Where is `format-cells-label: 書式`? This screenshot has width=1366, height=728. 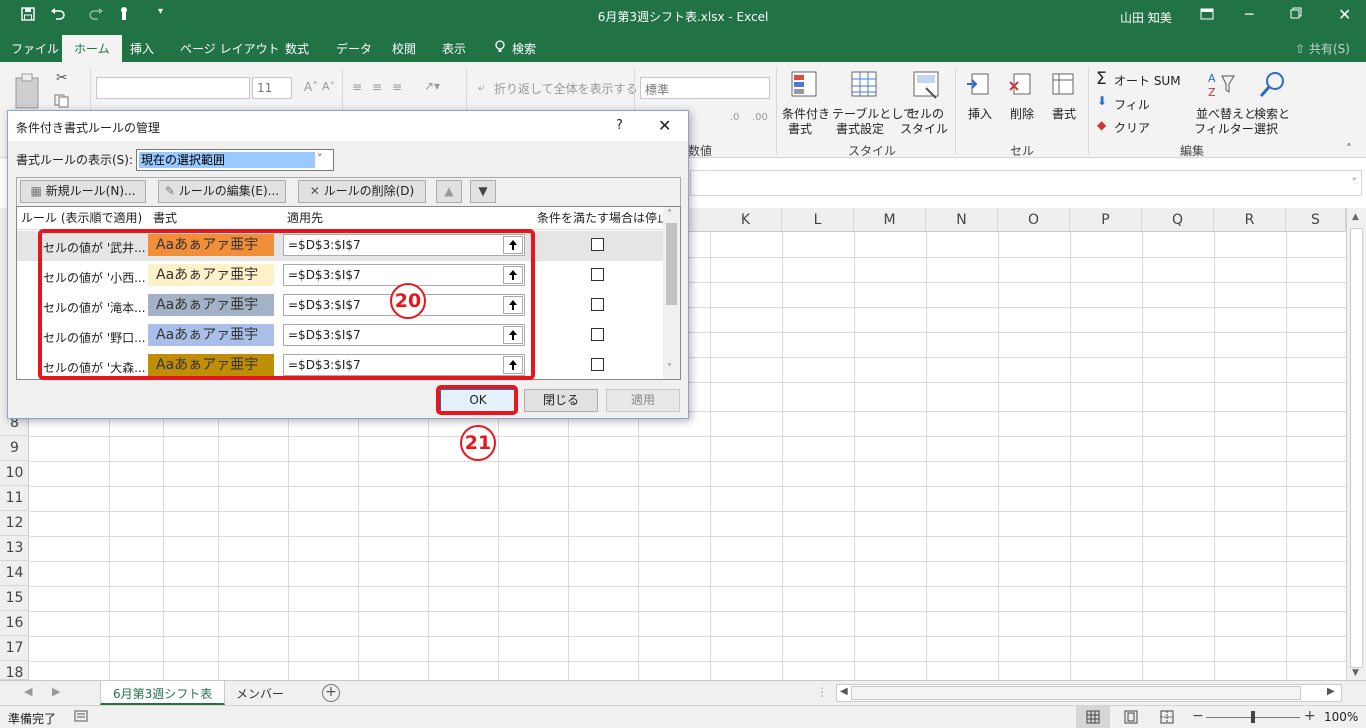
format-cells-label: 書式 is located at coordinates (1064, 113).